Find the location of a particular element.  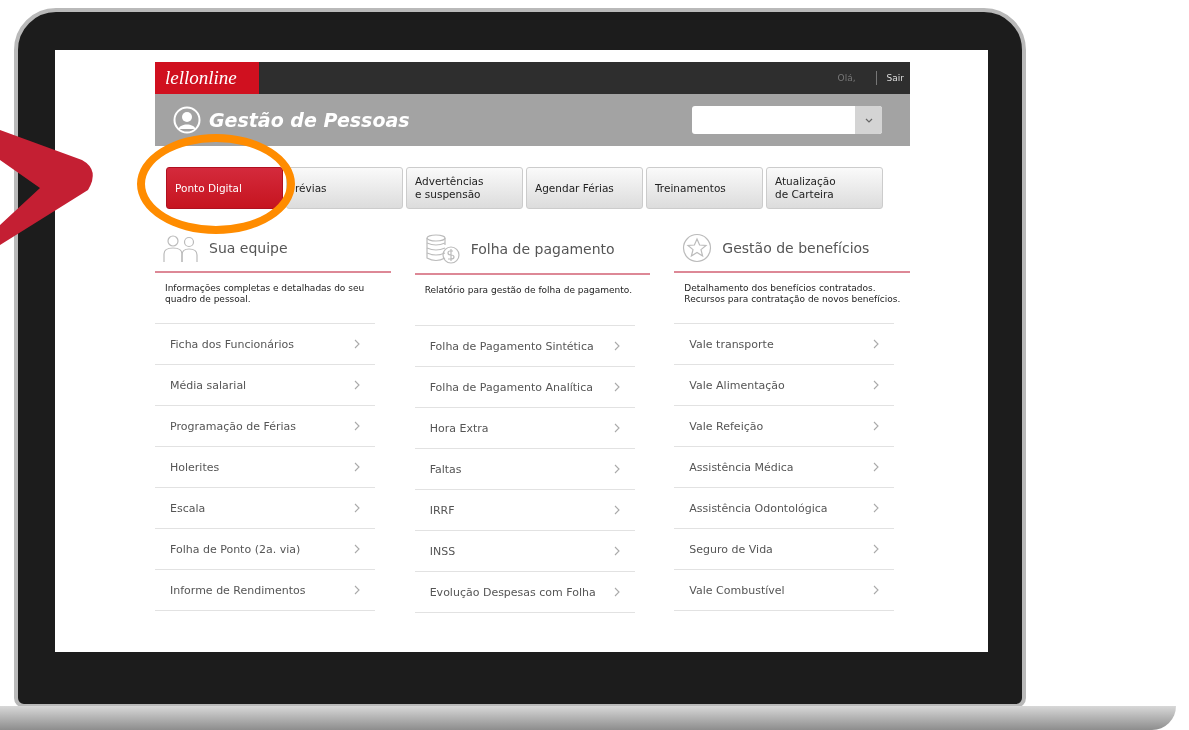

logo: lellonline is located at coordinates (207, 78).